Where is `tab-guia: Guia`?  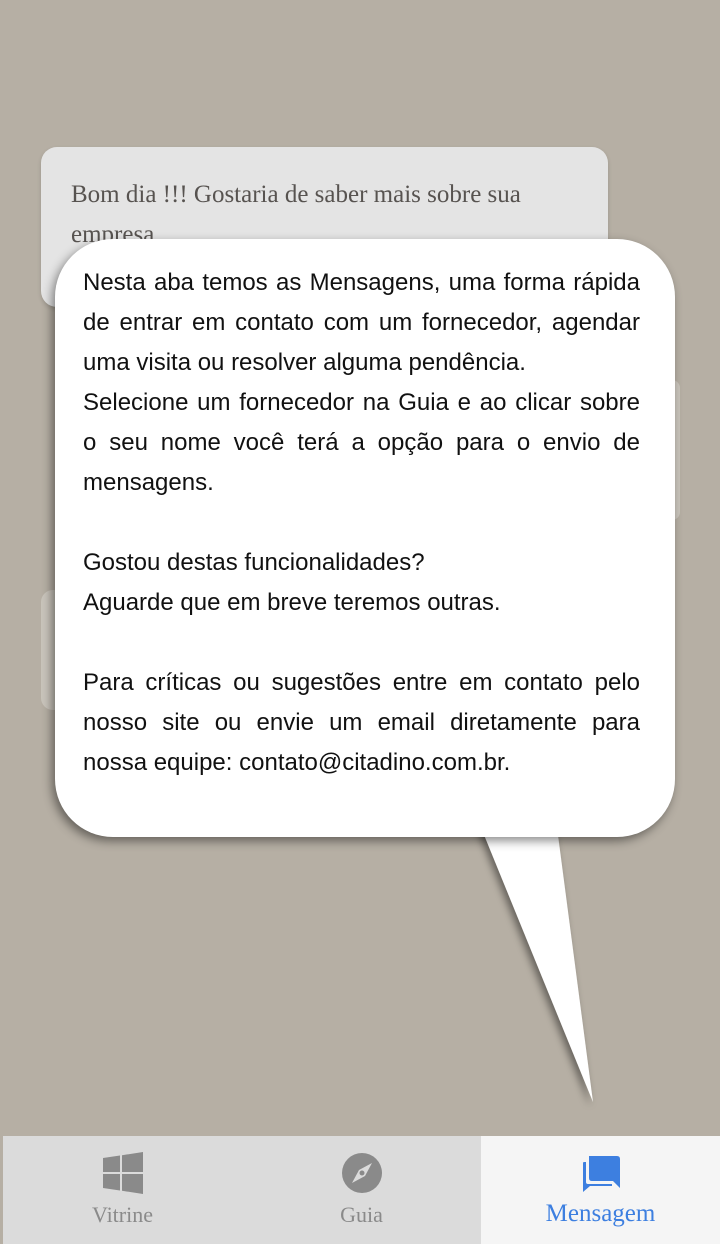
tab-guia: Guia is located at coordinates (361, 1190).